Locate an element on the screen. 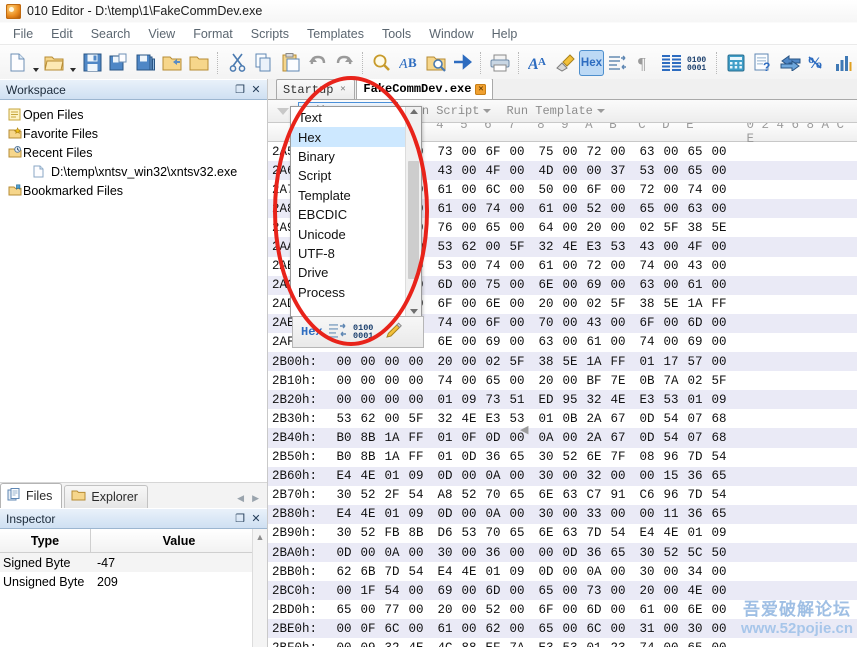 The image size is (857, 647). hex-byte: 23 is located at coordinates (618, 644).